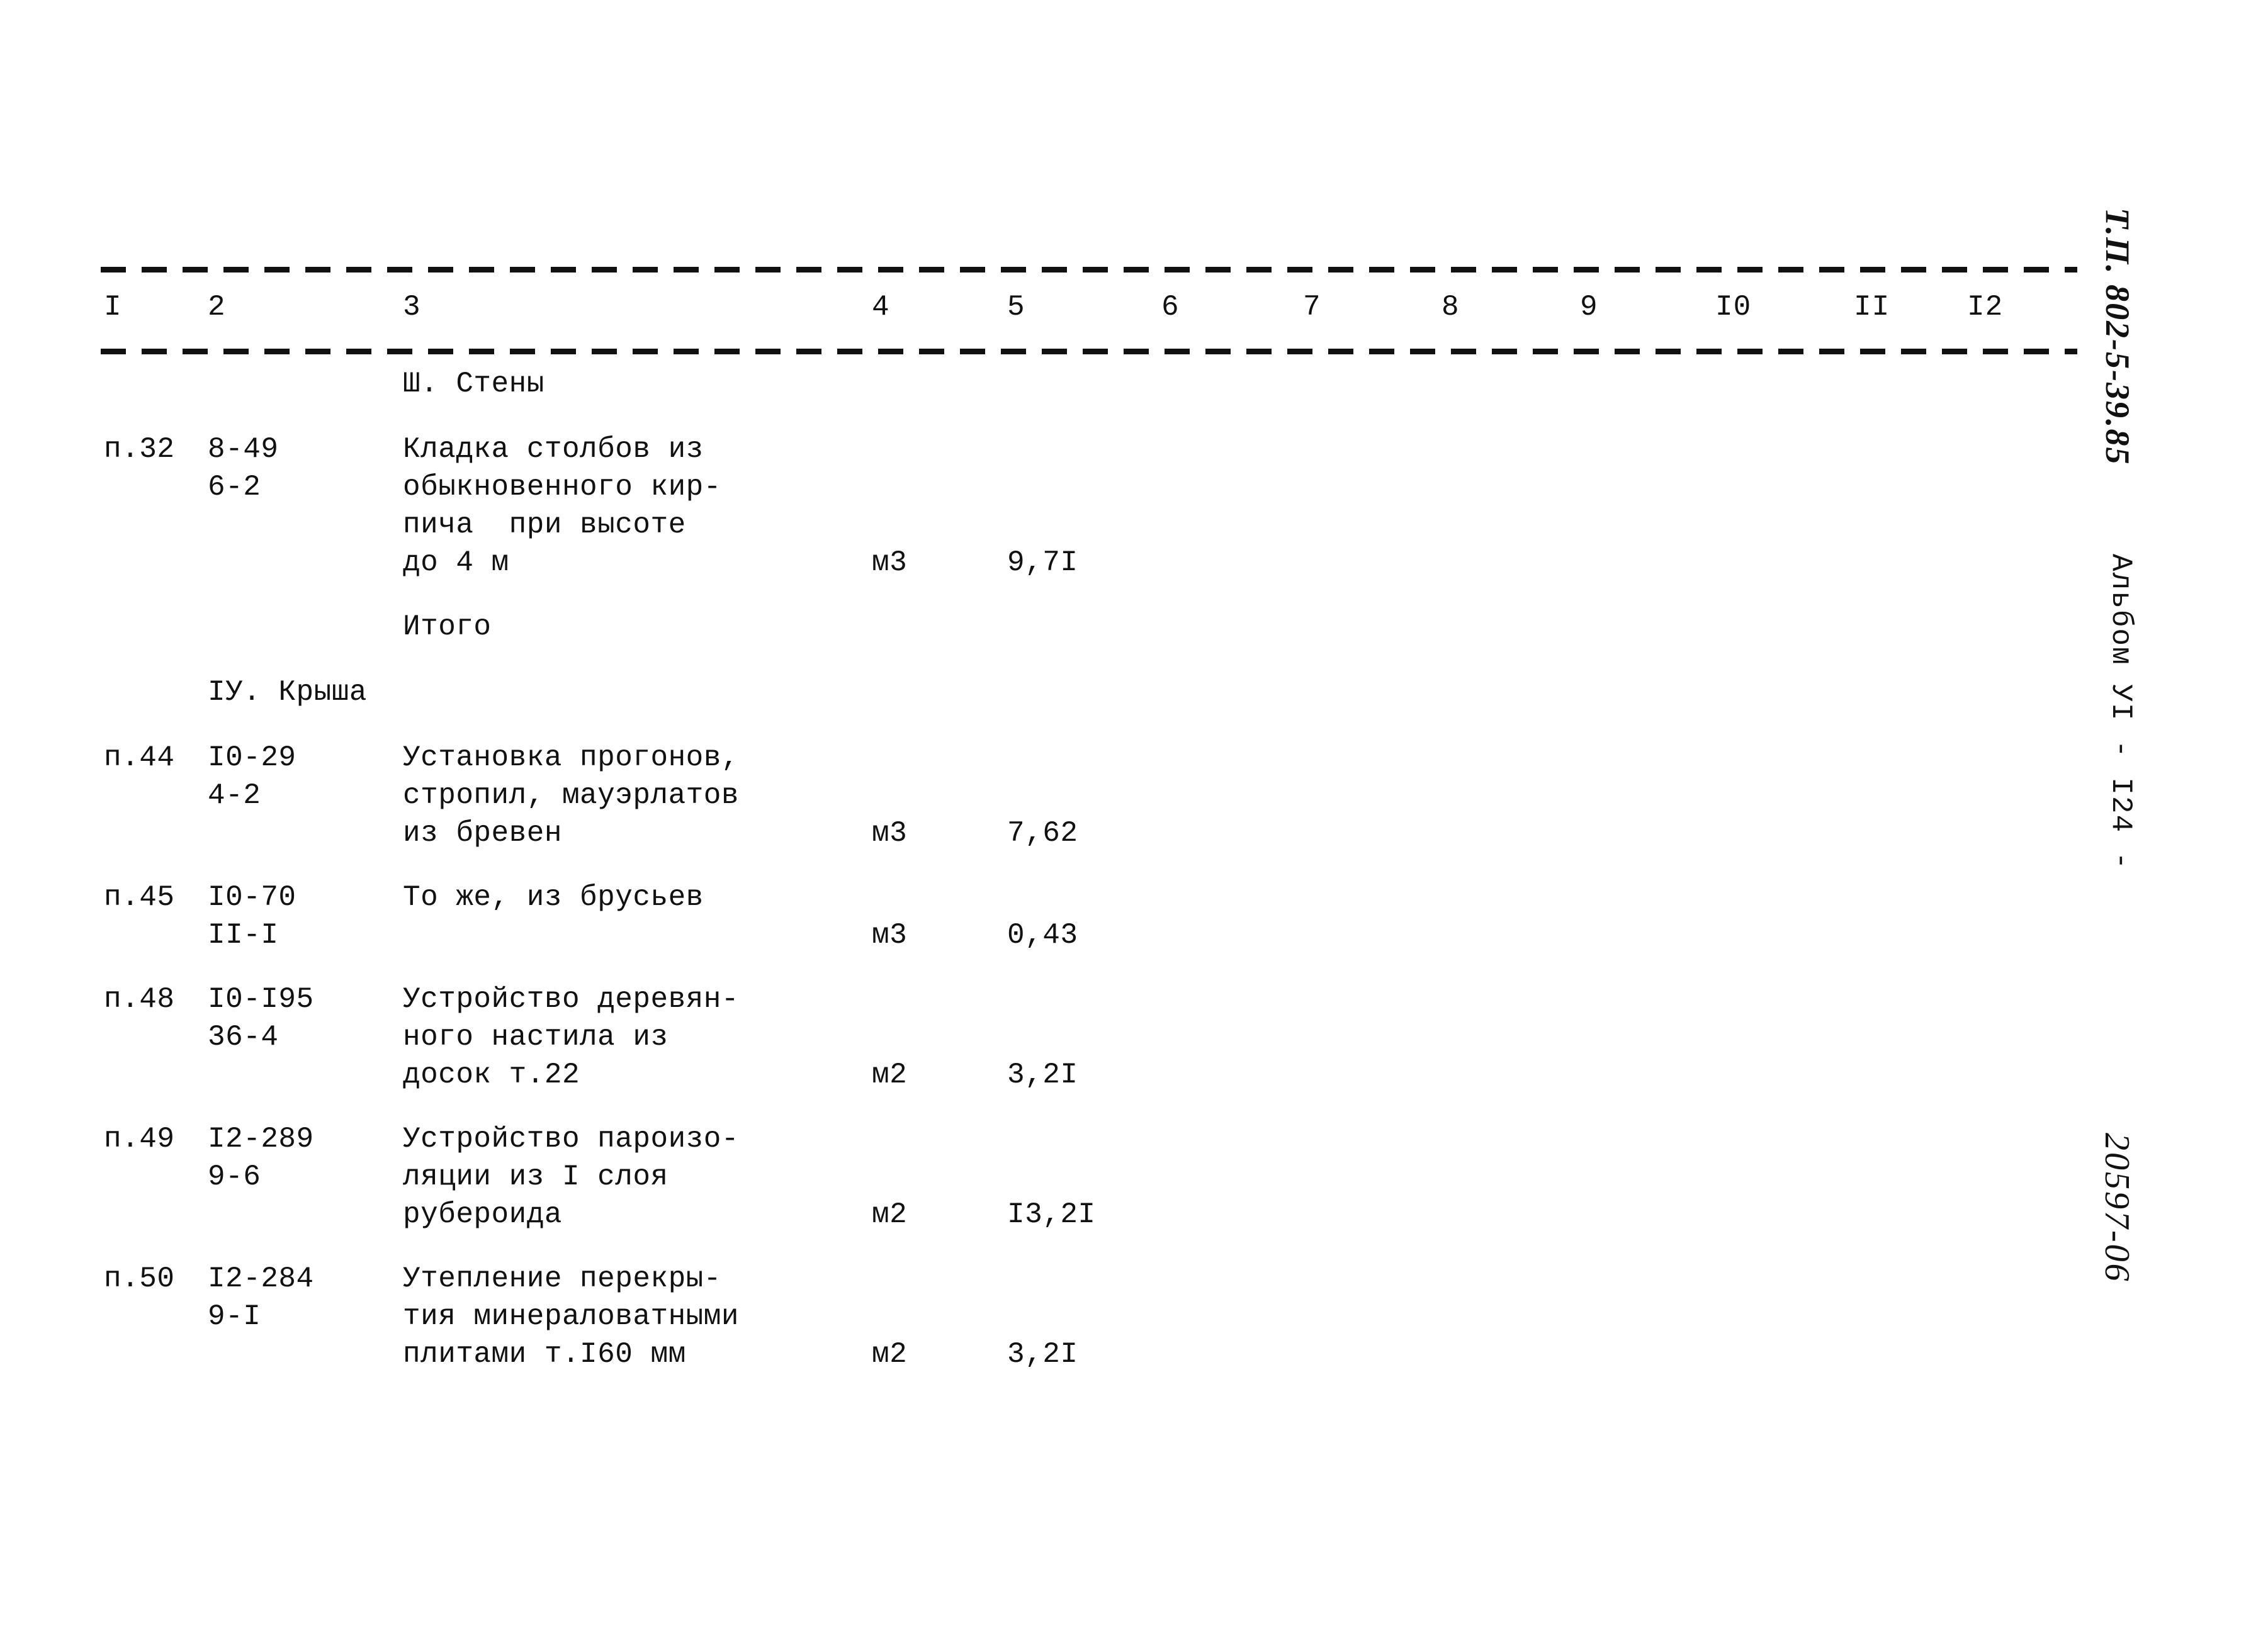  Describe the element at coordinates (1016, 307) in the screenshot. I see `column-number-5: 5` at that location.